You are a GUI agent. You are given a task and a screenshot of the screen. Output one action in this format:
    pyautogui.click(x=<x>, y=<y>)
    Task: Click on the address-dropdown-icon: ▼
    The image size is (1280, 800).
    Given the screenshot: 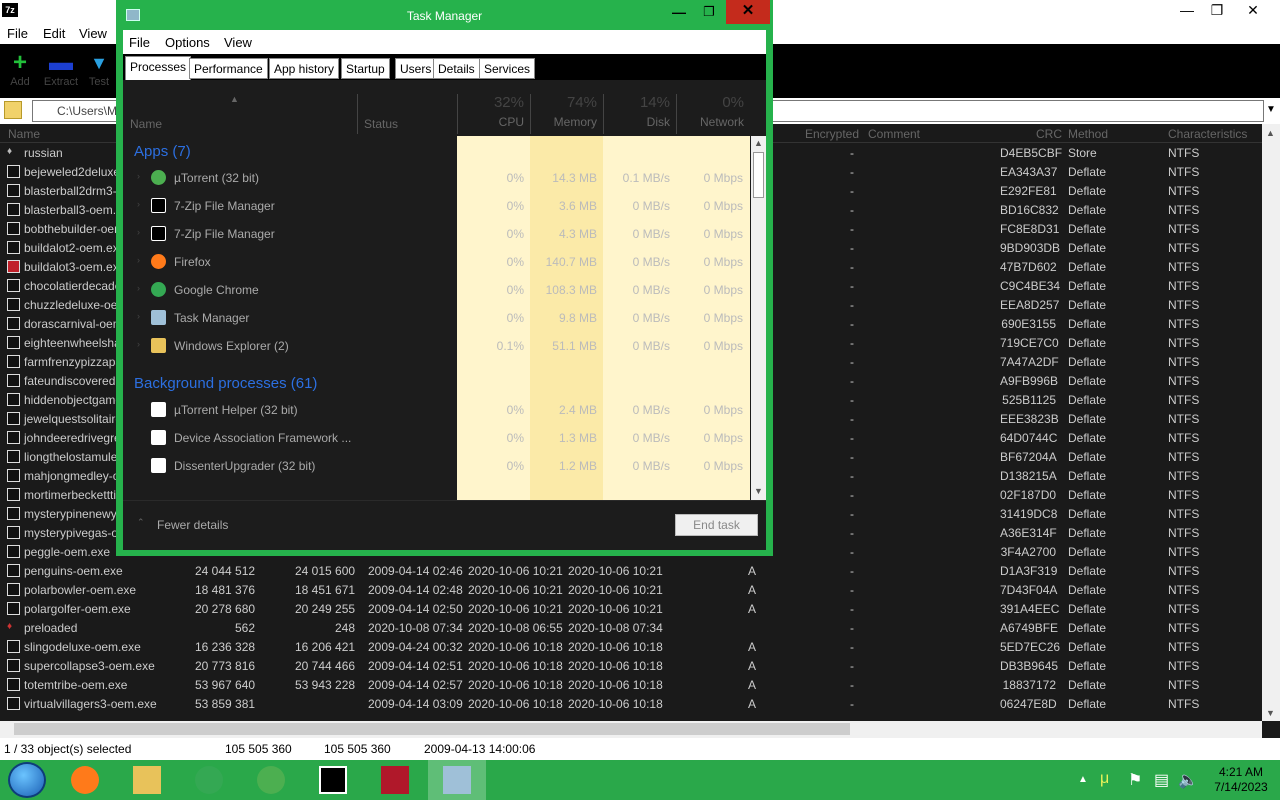 What is the action you would take?
    pyautogui.click(x=1271, y=109)
    